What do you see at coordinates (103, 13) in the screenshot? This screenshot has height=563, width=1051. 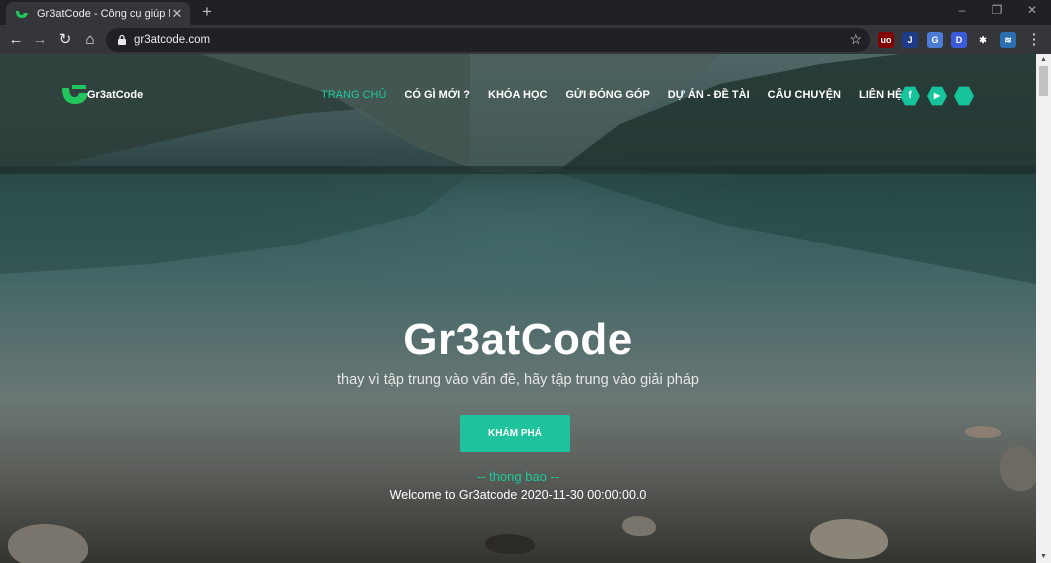 I see `tab-title: Gr3atCode - Công cụ giúp học lậ` at bounding box center [103, 13].